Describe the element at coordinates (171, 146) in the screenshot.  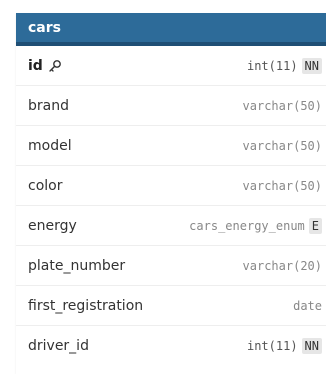
I see `column-row-model: model varchar(50)` at that location.